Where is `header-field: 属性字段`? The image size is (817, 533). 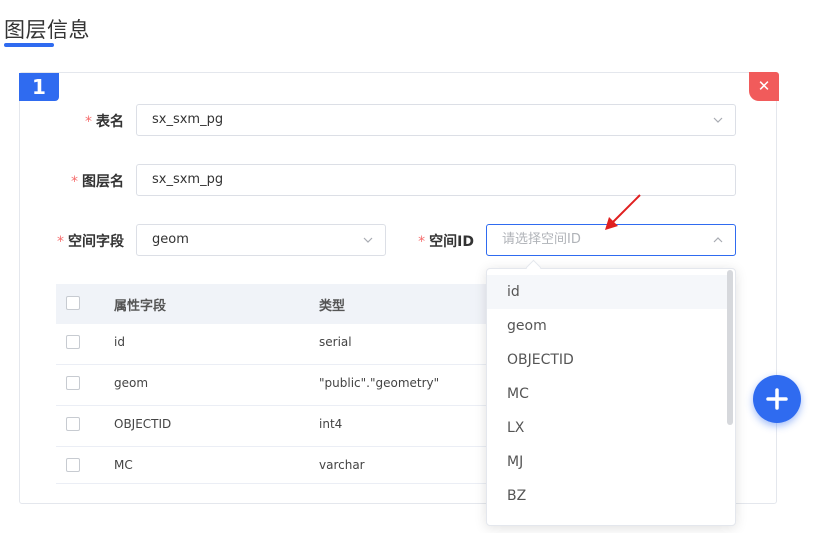
header-field: 属性字段 is located at coordinates (140, 306).